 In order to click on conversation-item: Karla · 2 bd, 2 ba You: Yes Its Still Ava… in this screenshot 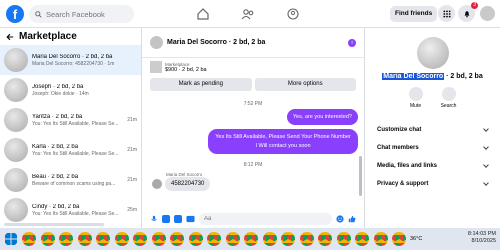, I will do `click(70, 150)`.